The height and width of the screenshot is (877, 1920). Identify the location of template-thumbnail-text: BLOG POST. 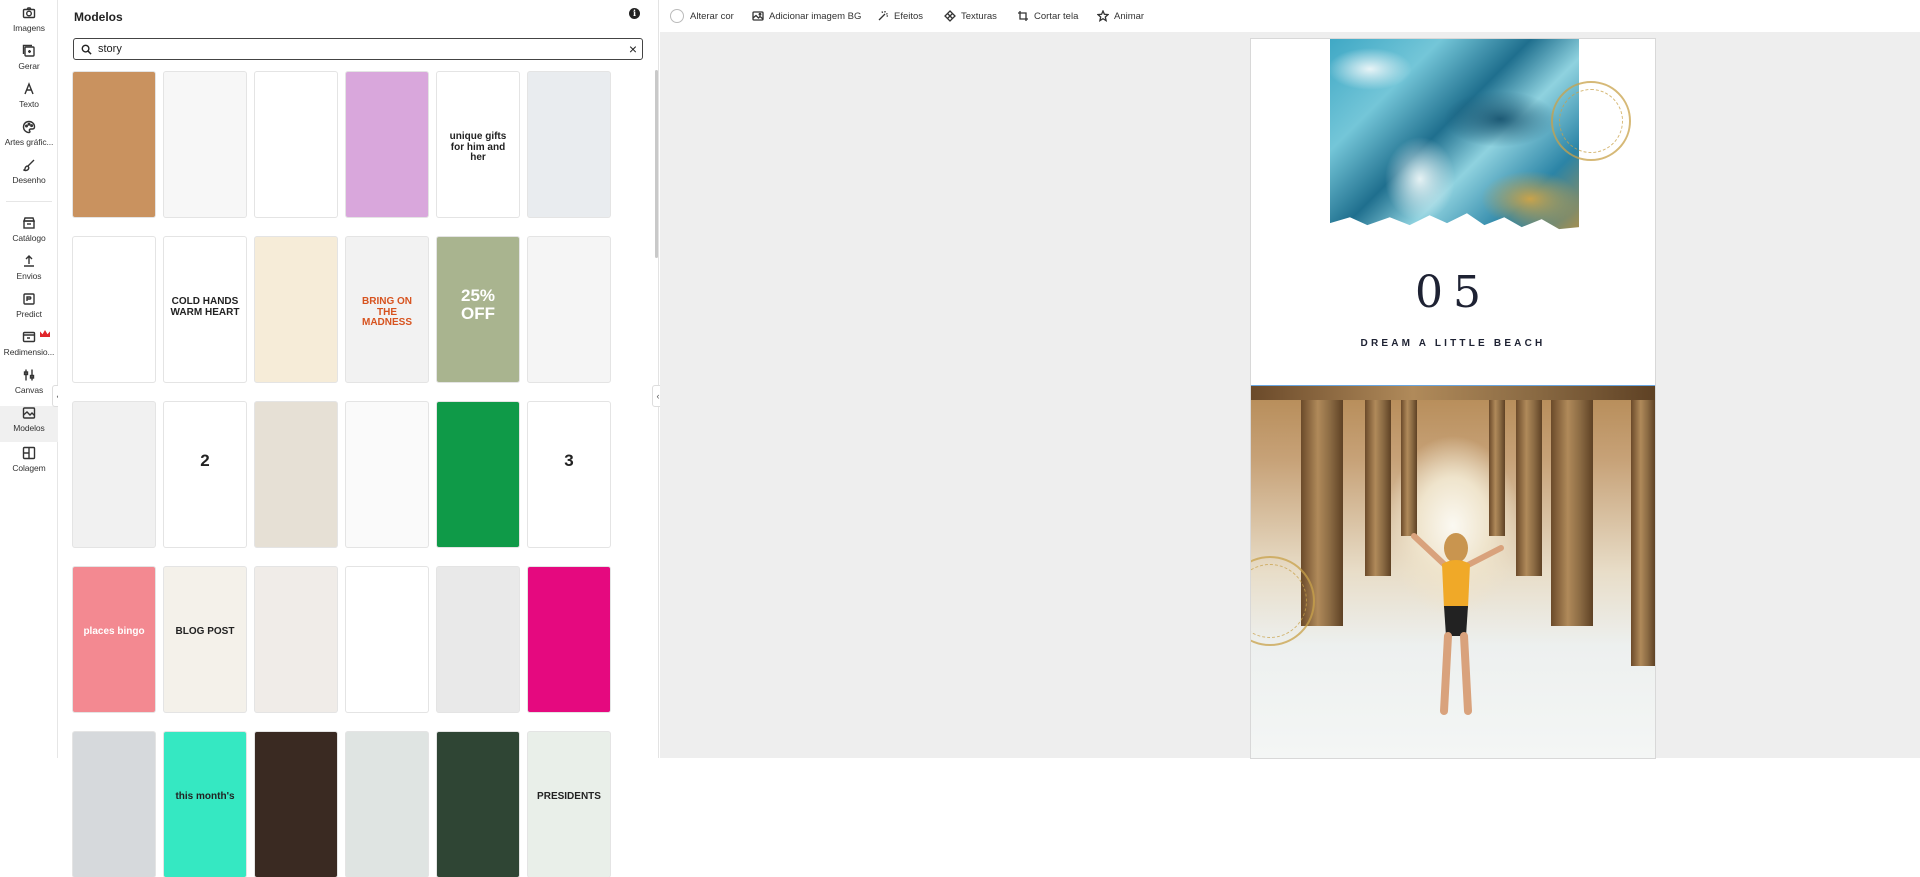
(205, 631).